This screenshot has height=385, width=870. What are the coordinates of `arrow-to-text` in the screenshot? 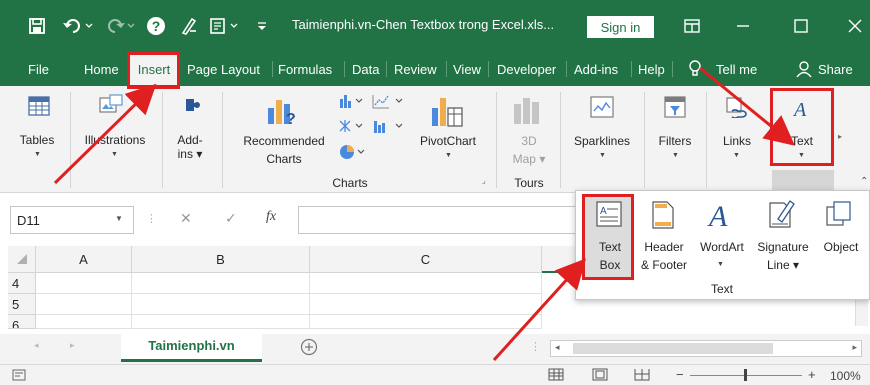 It's located at (747, 106).